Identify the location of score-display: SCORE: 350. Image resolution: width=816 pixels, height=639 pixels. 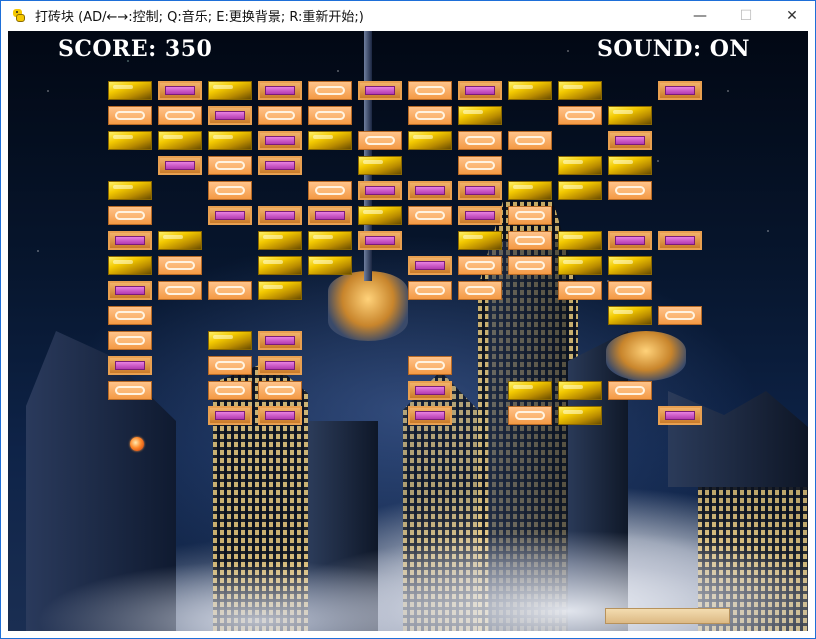
(135, 49).